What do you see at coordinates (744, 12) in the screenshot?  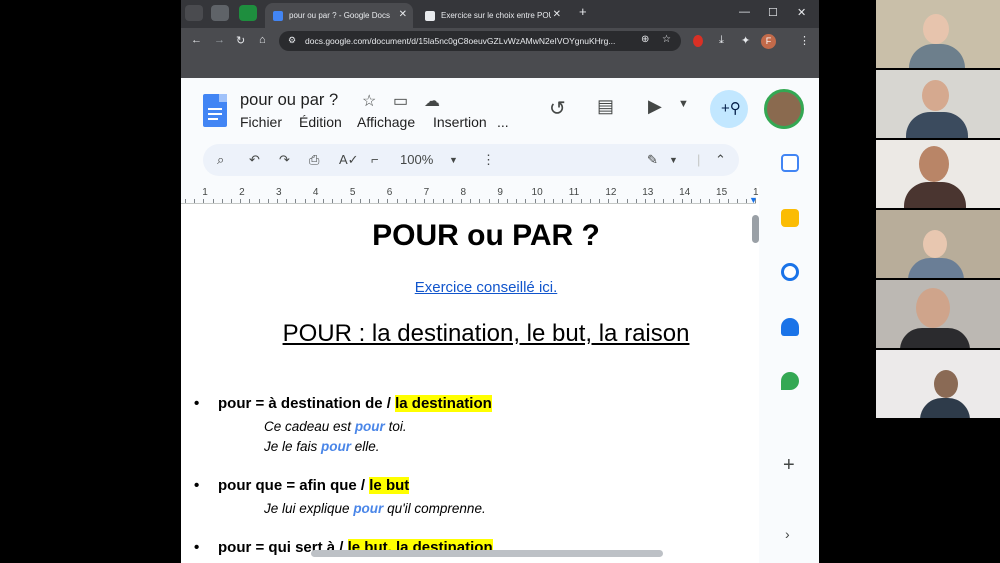 I see `minimize-icon: —` at bounding box center [744, 12].